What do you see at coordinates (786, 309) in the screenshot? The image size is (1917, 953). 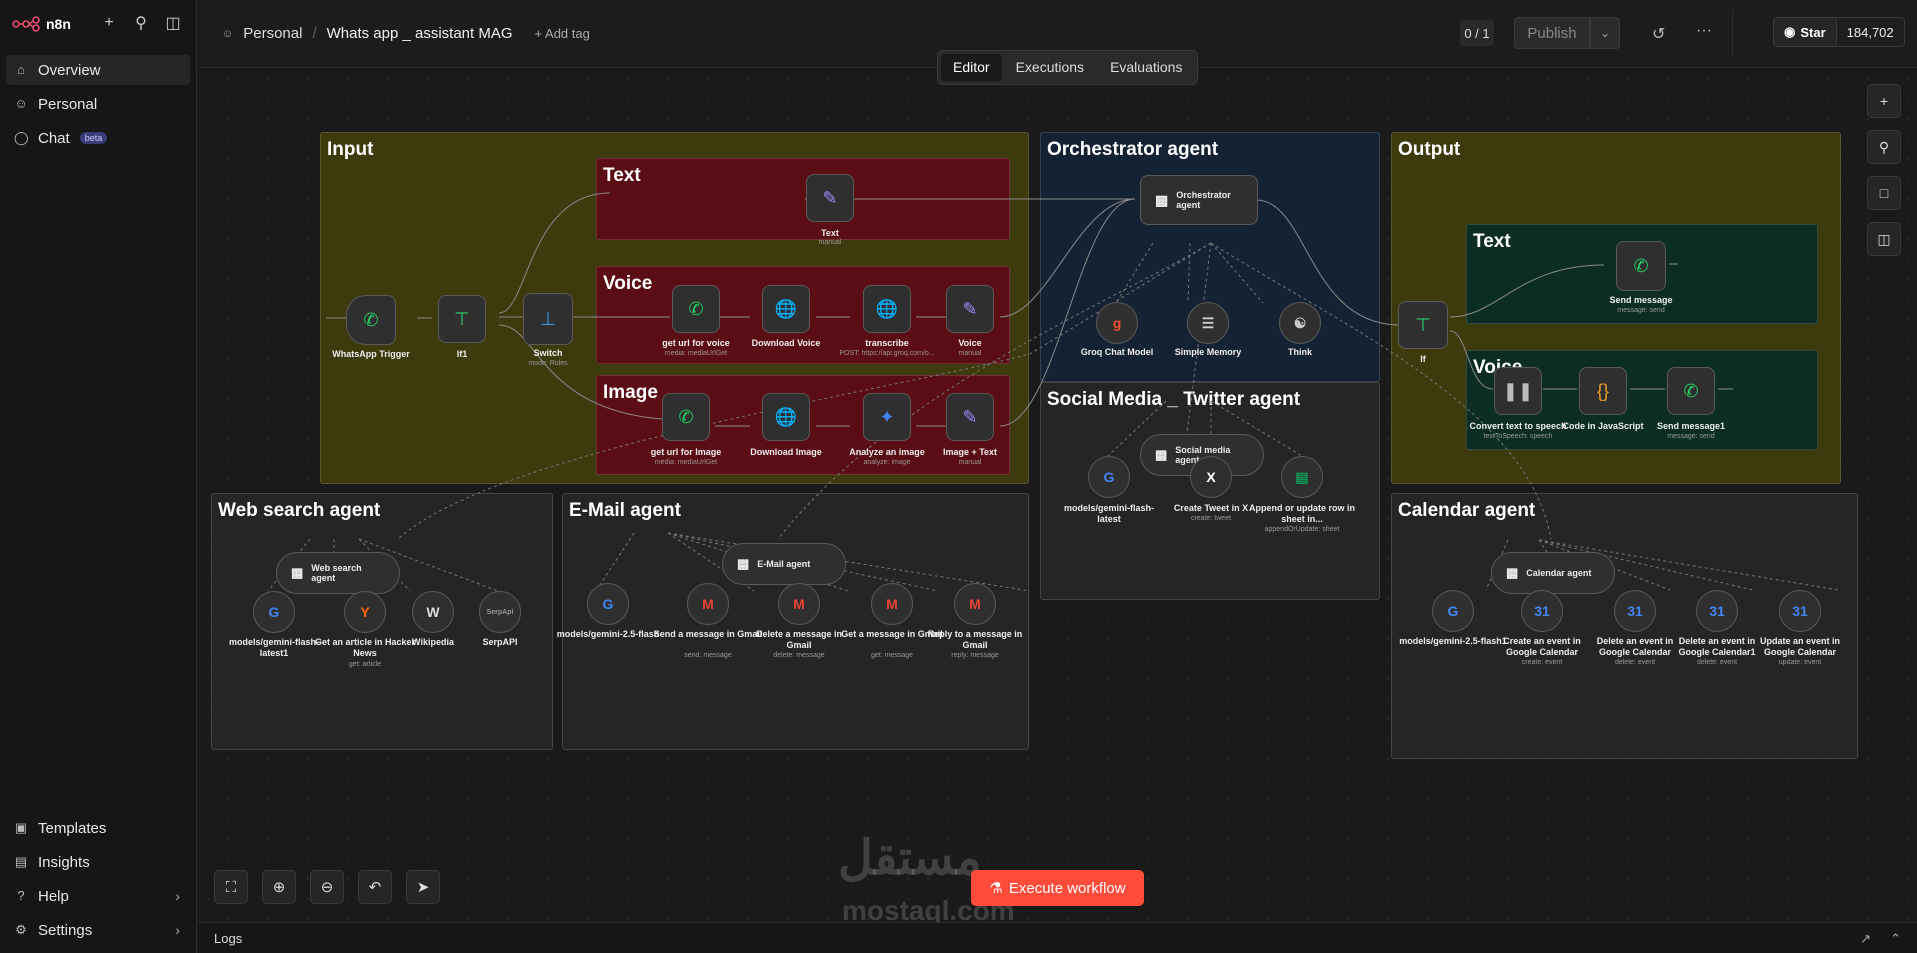 I see `download-voice-node: 🌐` at bounding box center [786, 309].